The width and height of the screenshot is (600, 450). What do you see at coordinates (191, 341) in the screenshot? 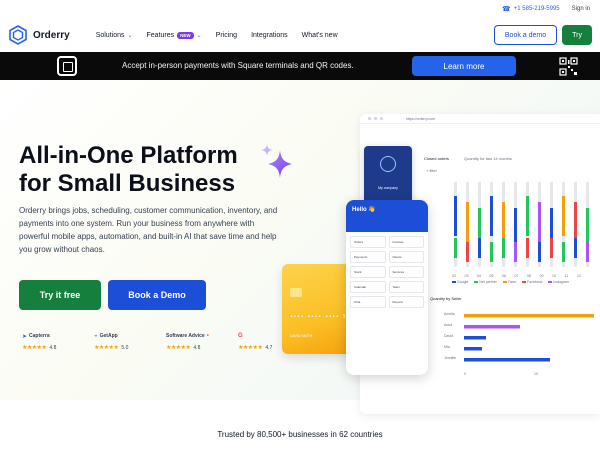
I see `rating-software-advice: Software Advice • ★★★★★ 4.8` at bounding box center [191, 341].